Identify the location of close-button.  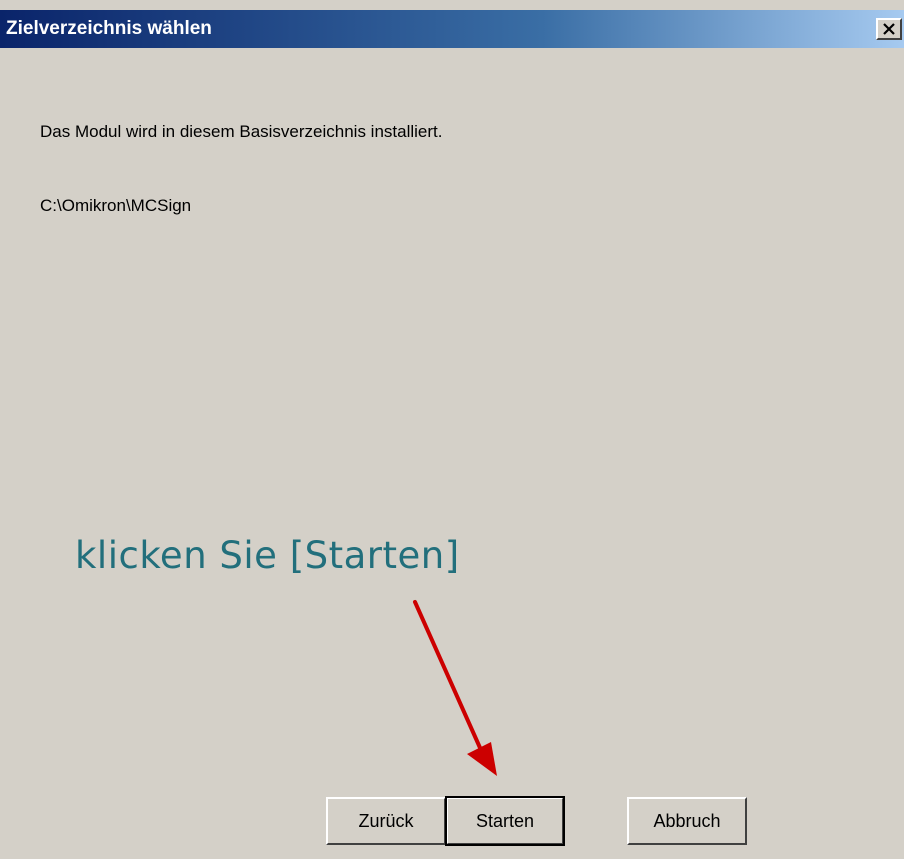
(889, 29).